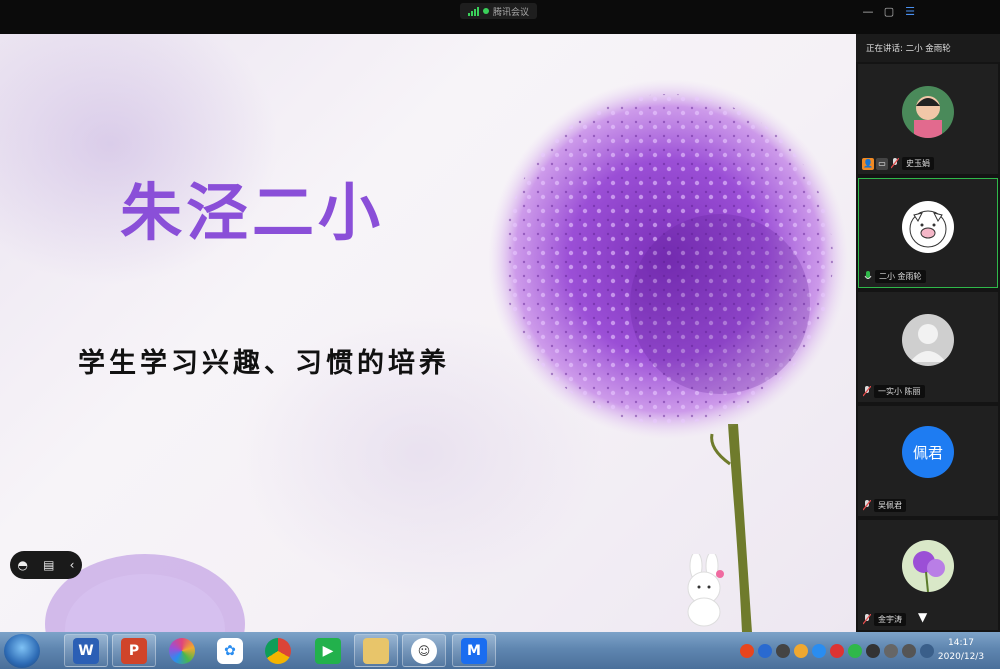  I want to click on tile-footer: 二小 金雨轮, so click(894, 276).